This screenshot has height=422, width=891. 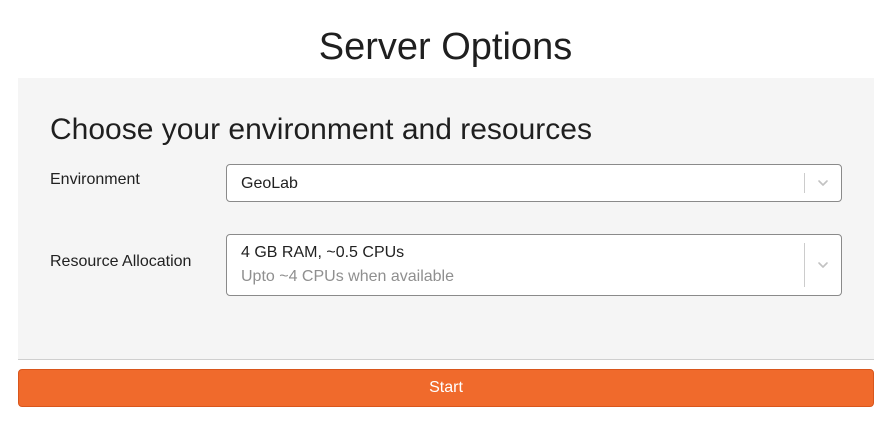 I want to click on environment-select: GeoLab, so click(x=534, y=183).